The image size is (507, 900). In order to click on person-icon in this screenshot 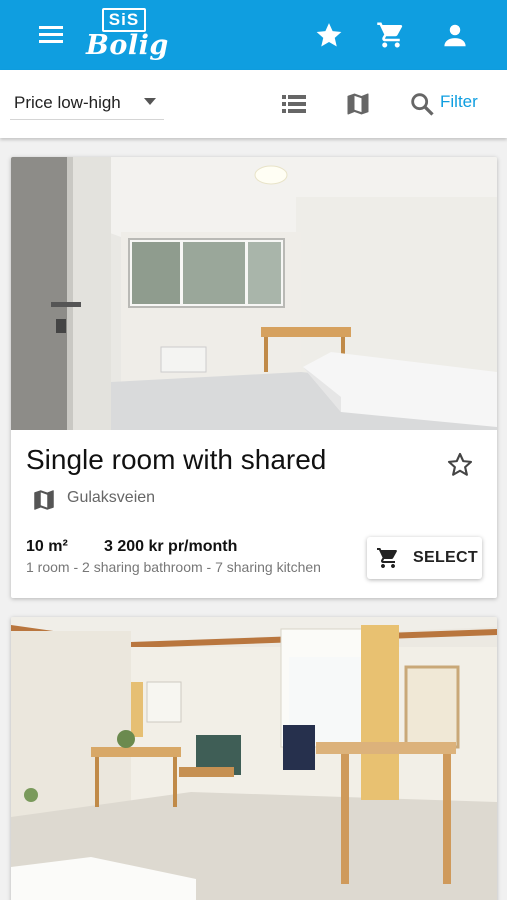, I will do `click(455, 35)`.